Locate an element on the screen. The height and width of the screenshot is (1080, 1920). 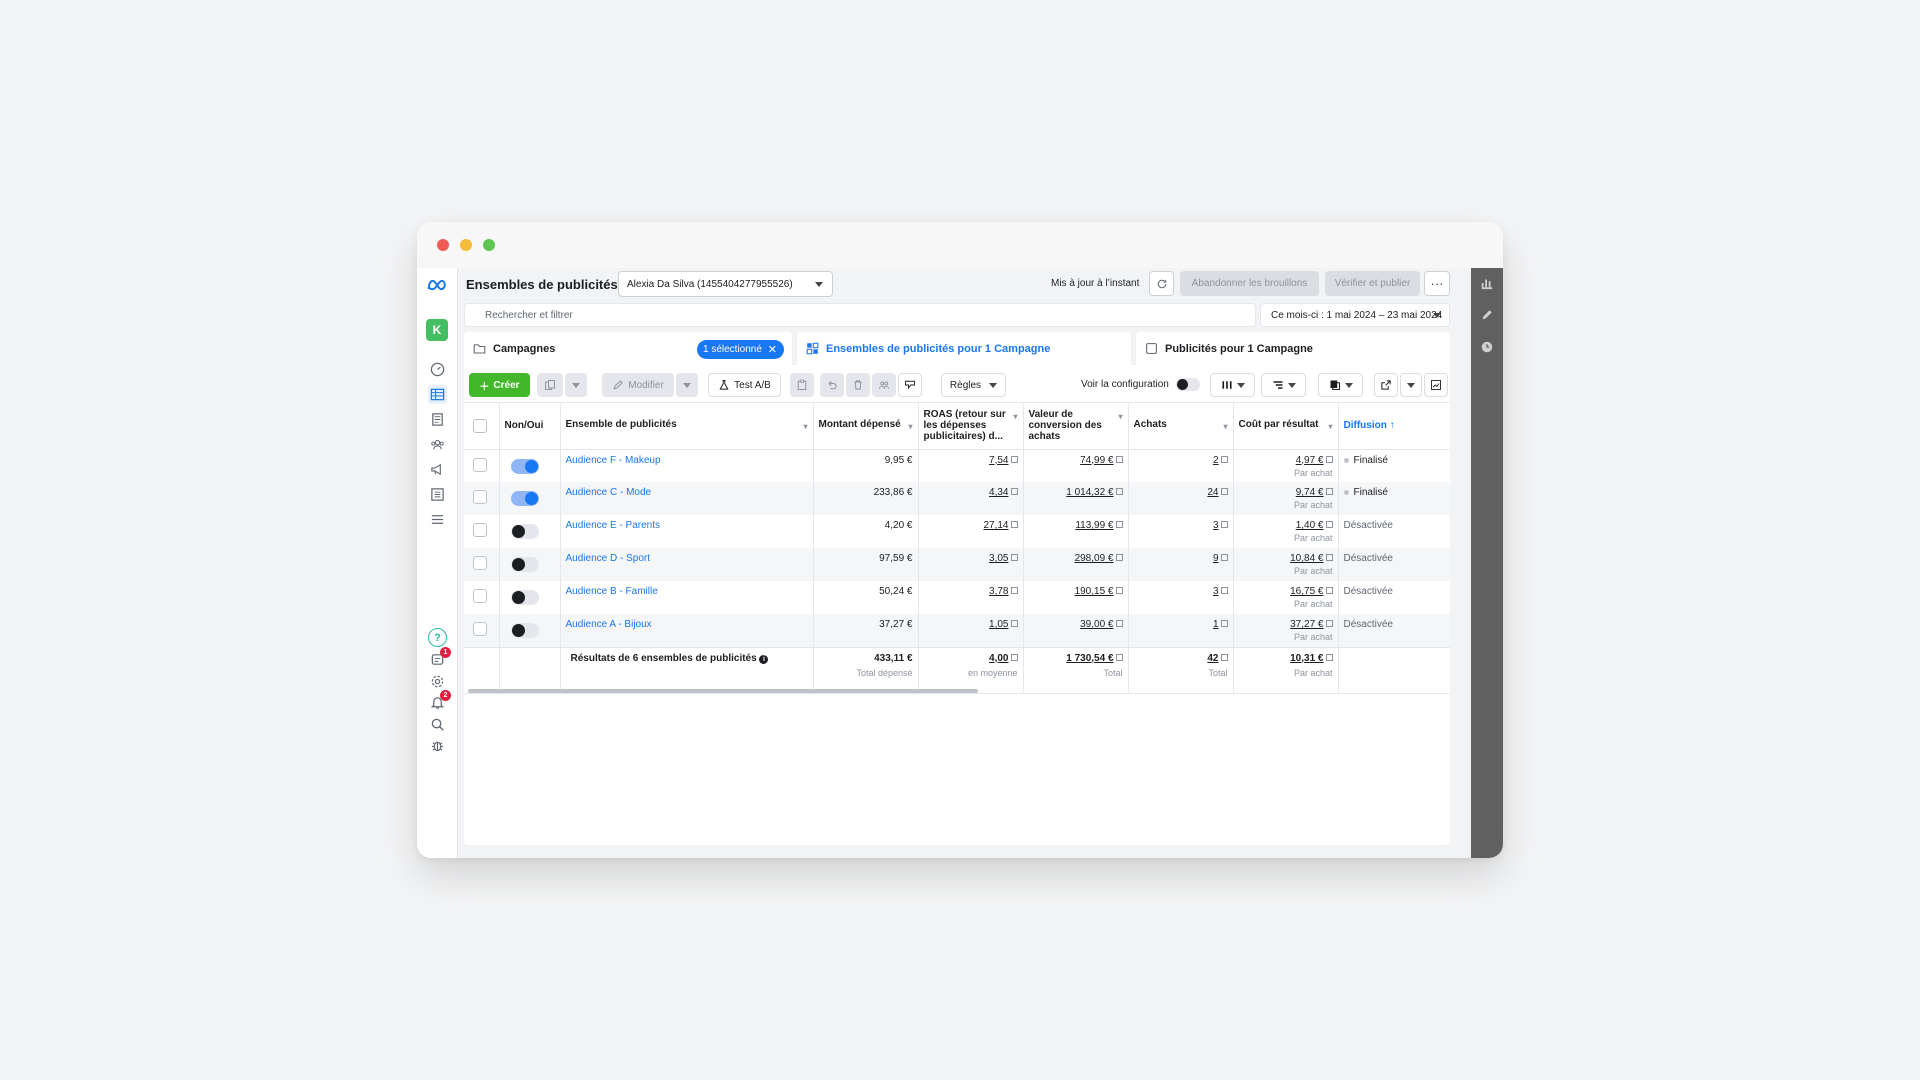
create-button: ＋ Créer is located at coordinates (499, 385).